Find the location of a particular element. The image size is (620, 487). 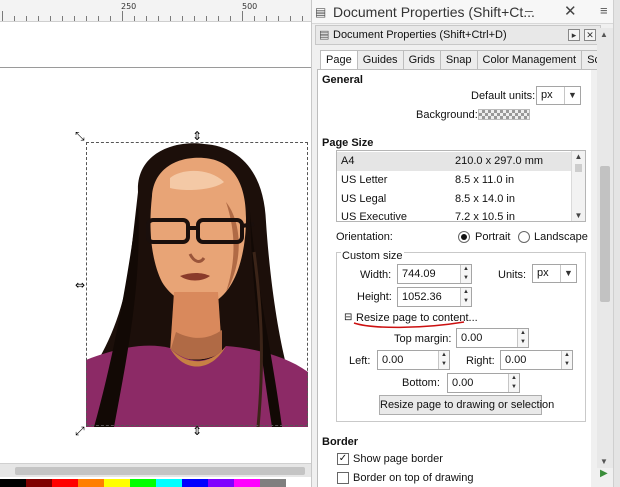

list-scrollbar: ▲ ▼ is located at coordinates (578, 186).